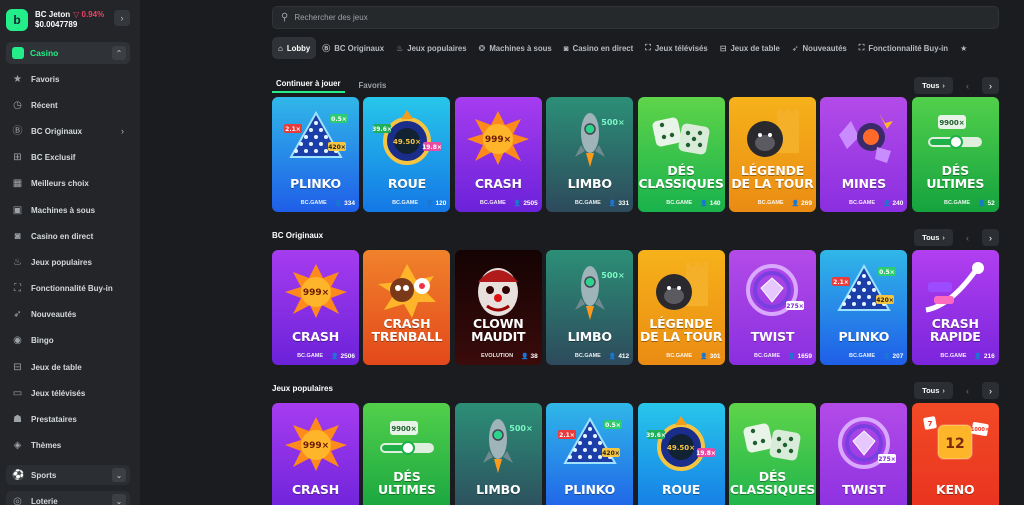 This screenshot has height=505, width=1024. I want to click on game-art-rocket: 500×, so click(590, 139).